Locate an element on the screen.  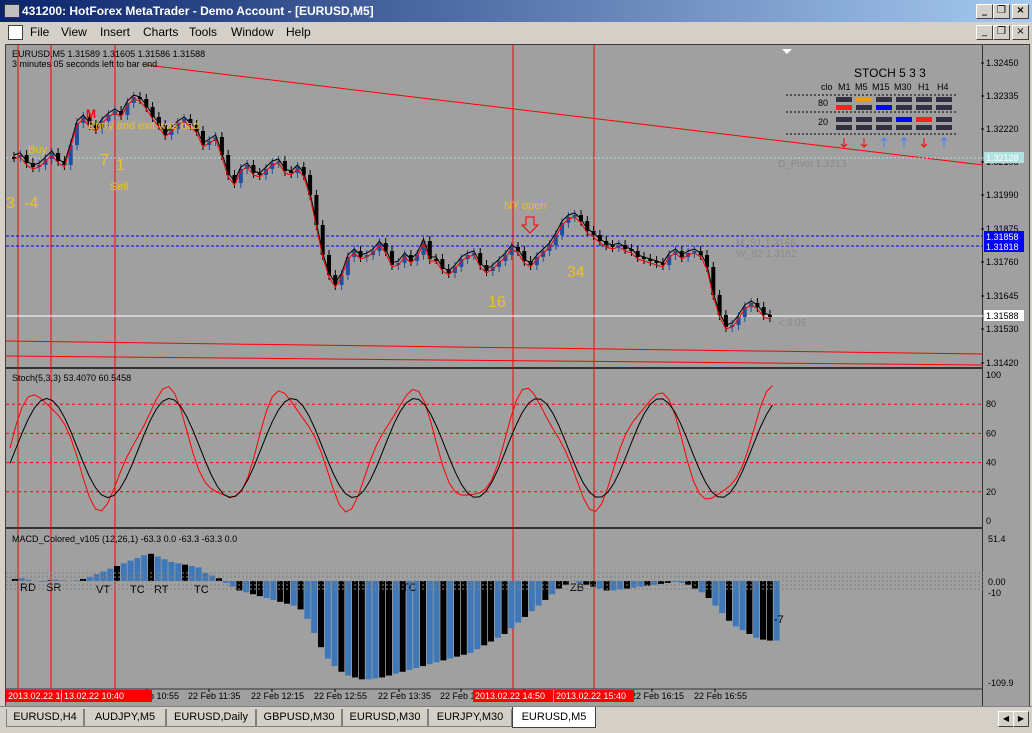
time-hl-3: 2013.02.22 14:50 is located at coordinates (510, 696).